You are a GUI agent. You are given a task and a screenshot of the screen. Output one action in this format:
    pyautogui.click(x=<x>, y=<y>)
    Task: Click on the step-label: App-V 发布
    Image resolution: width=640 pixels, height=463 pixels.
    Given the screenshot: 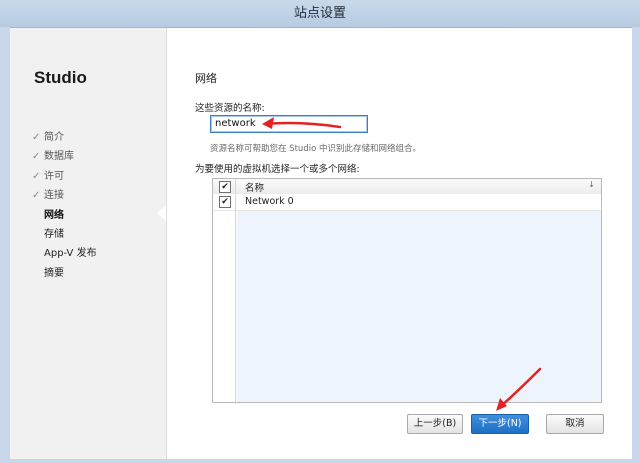 What is the action you would take?
    pyautogui.click(x=70, y=254)
    